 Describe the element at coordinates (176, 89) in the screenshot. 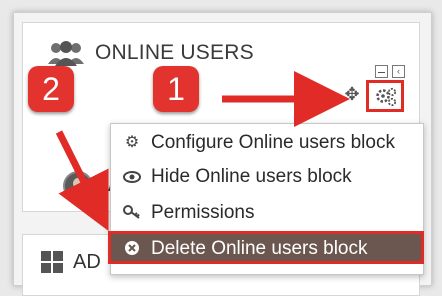

I see `step-1-badge: 1` at that location.